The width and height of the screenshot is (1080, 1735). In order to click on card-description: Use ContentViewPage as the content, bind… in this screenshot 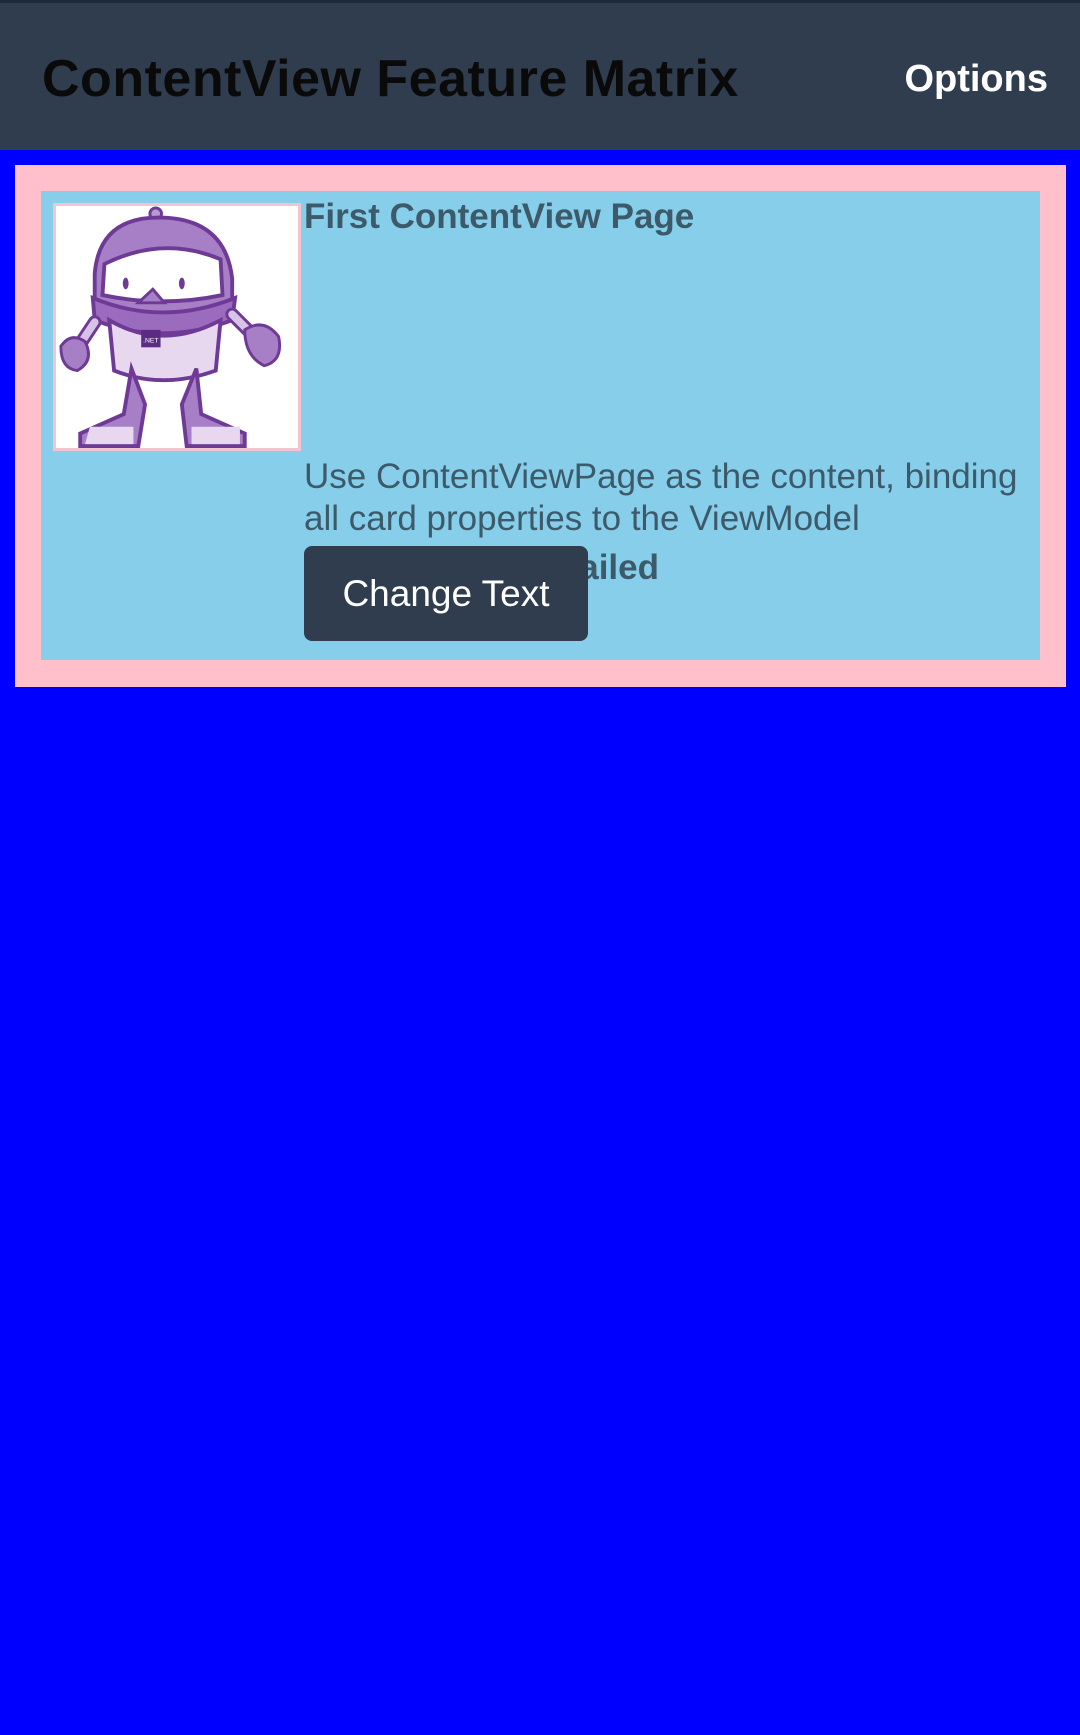, I will do `click(661, 497)`.